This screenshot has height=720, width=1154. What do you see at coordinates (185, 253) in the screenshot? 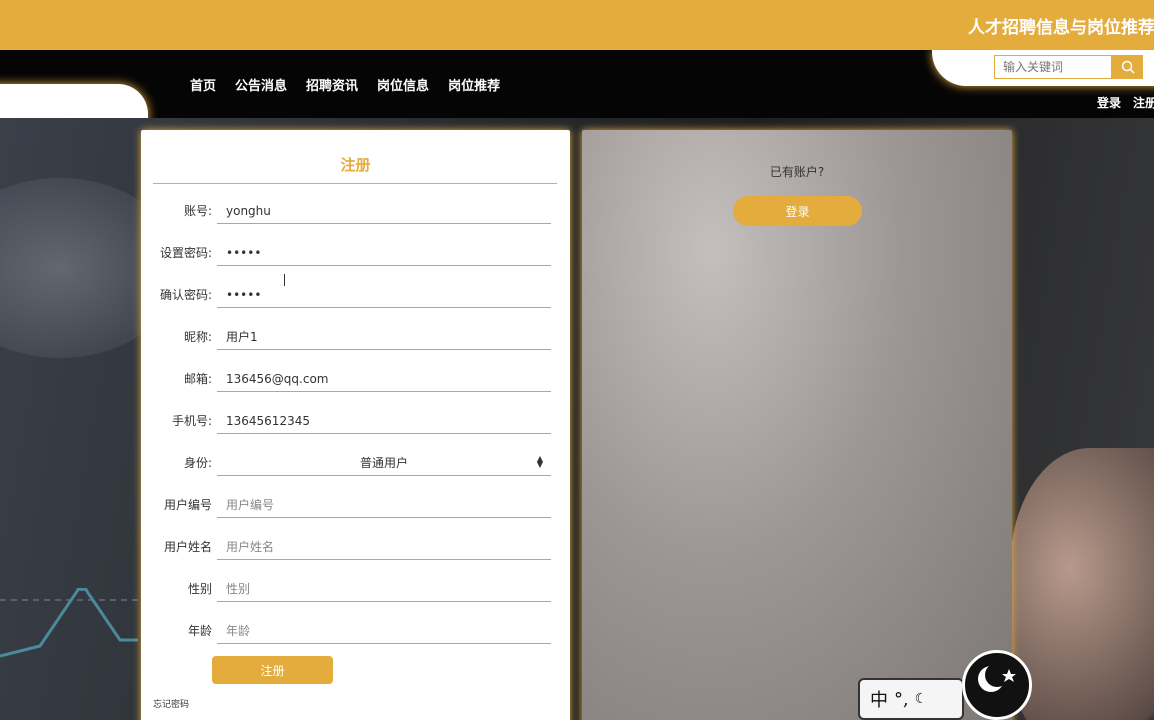
I see `password-label: 设置密码:` at bounding box center [185, 253].